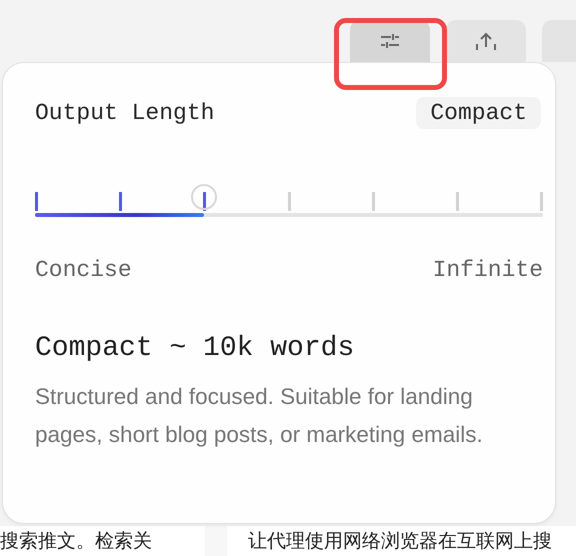 The width and height of the screenshot is (576, 556). Describe the element at coordinates (487, 270) in the screenshot. I see `max-label: Infinite` at that location.